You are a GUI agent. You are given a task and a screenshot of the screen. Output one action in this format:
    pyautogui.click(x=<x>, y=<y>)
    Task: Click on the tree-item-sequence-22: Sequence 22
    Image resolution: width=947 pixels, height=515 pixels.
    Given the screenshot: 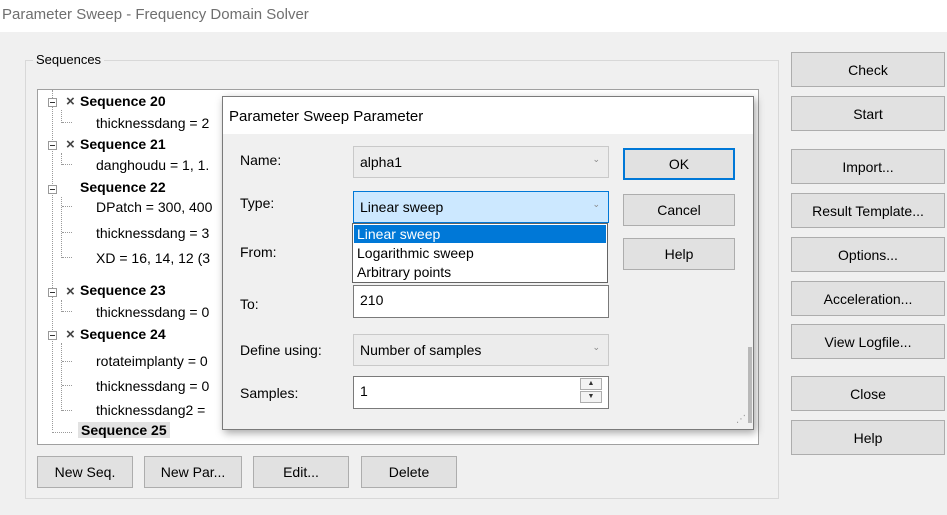 What is the action you would take?
    pyautogui.click(x=123, y=187)
    